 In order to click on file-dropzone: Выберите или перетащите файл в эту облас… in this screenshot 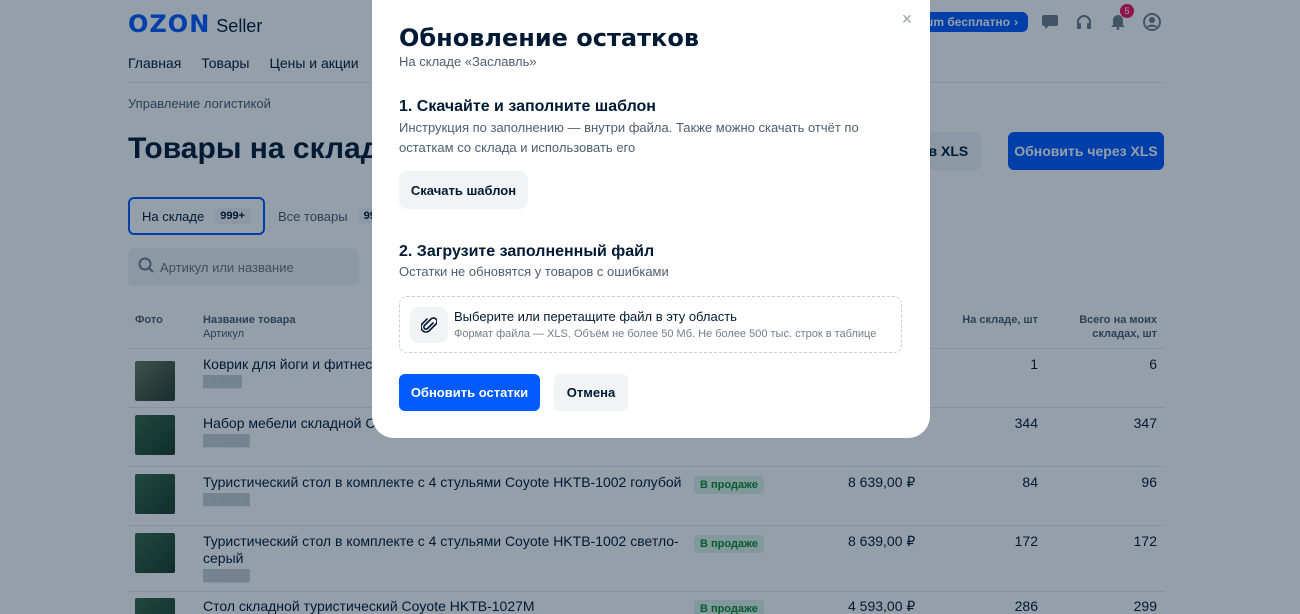, I will do `click(650, 324)`.